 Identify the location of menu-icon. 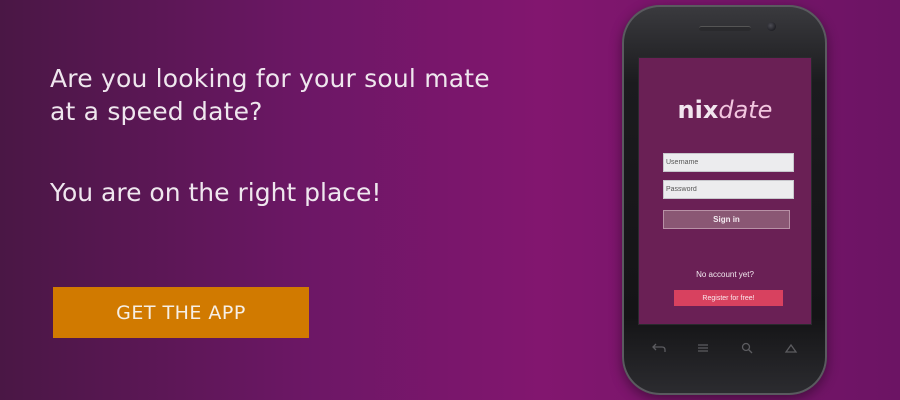
(791, 348).